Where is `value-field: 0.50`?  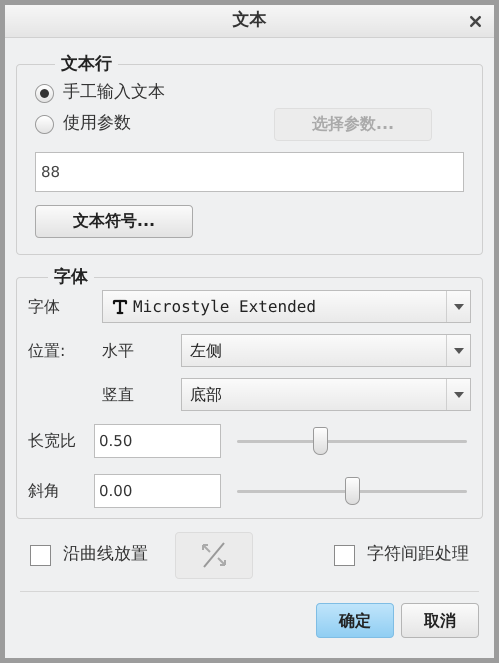 value-field: 0.50 is located at coordinates (157, 441).